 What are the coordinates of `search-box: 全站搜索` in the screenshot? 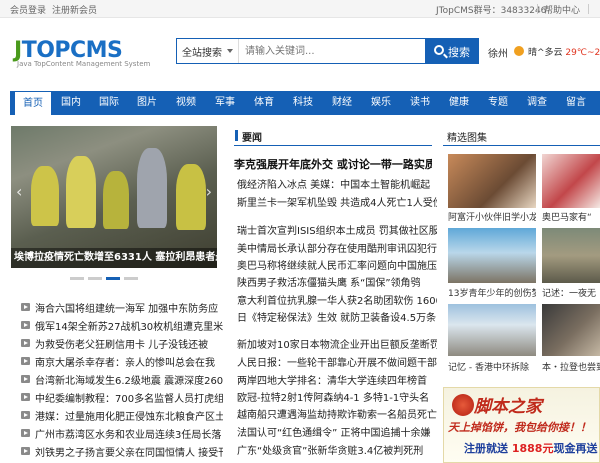 It's located at (301, 51).